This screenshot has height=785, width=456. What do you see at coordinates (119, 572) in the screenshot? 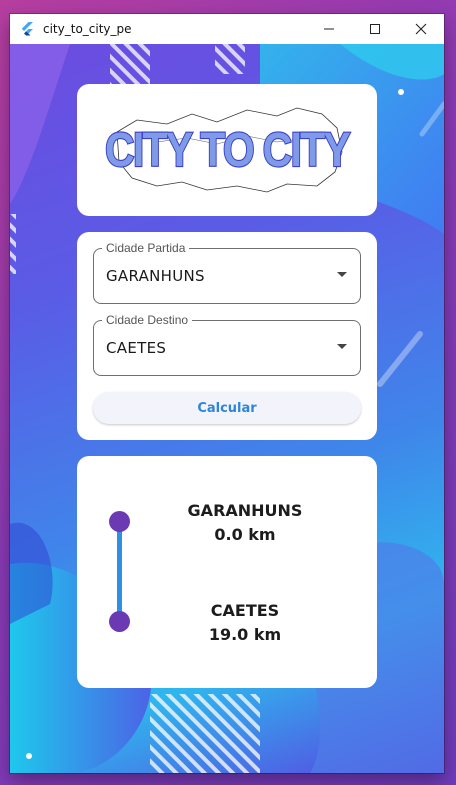
I see `route-line` at bounding box center [119, 572].